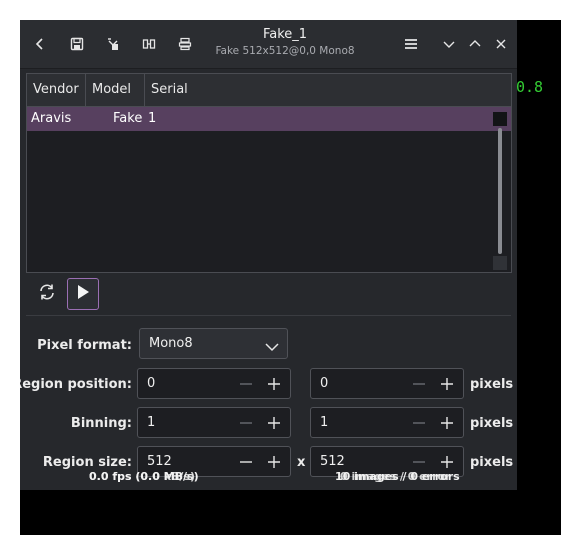  What do you see at coordinates (285, 51) in the screenshot?
I see `window-subtitle: Fake 512x512@0,0 Mono8` at bounding box center [285, 51].